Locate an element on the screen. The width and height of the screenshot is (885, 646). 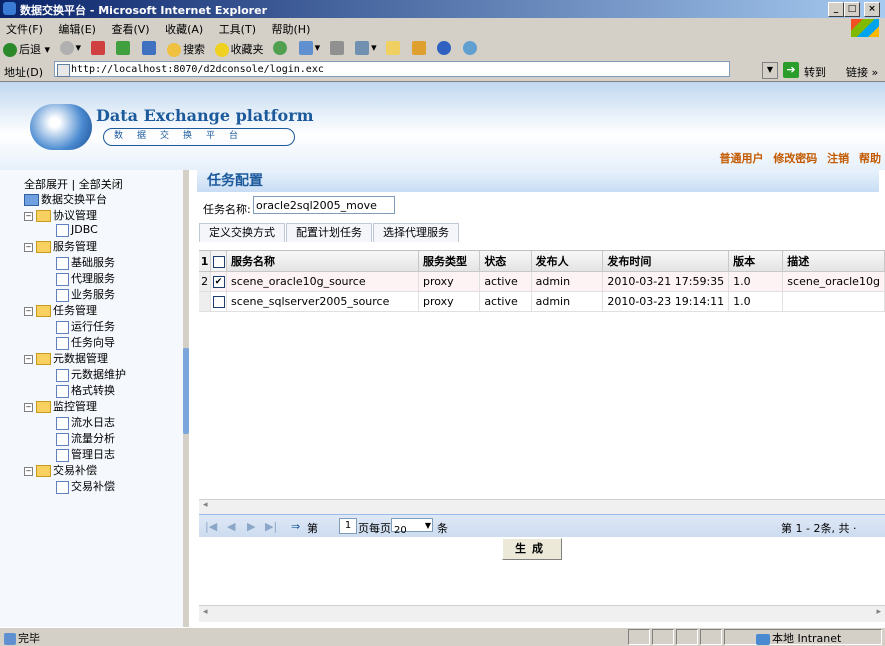
collapse-all-link: 全部关闭 is located at coordinates (101, 184).